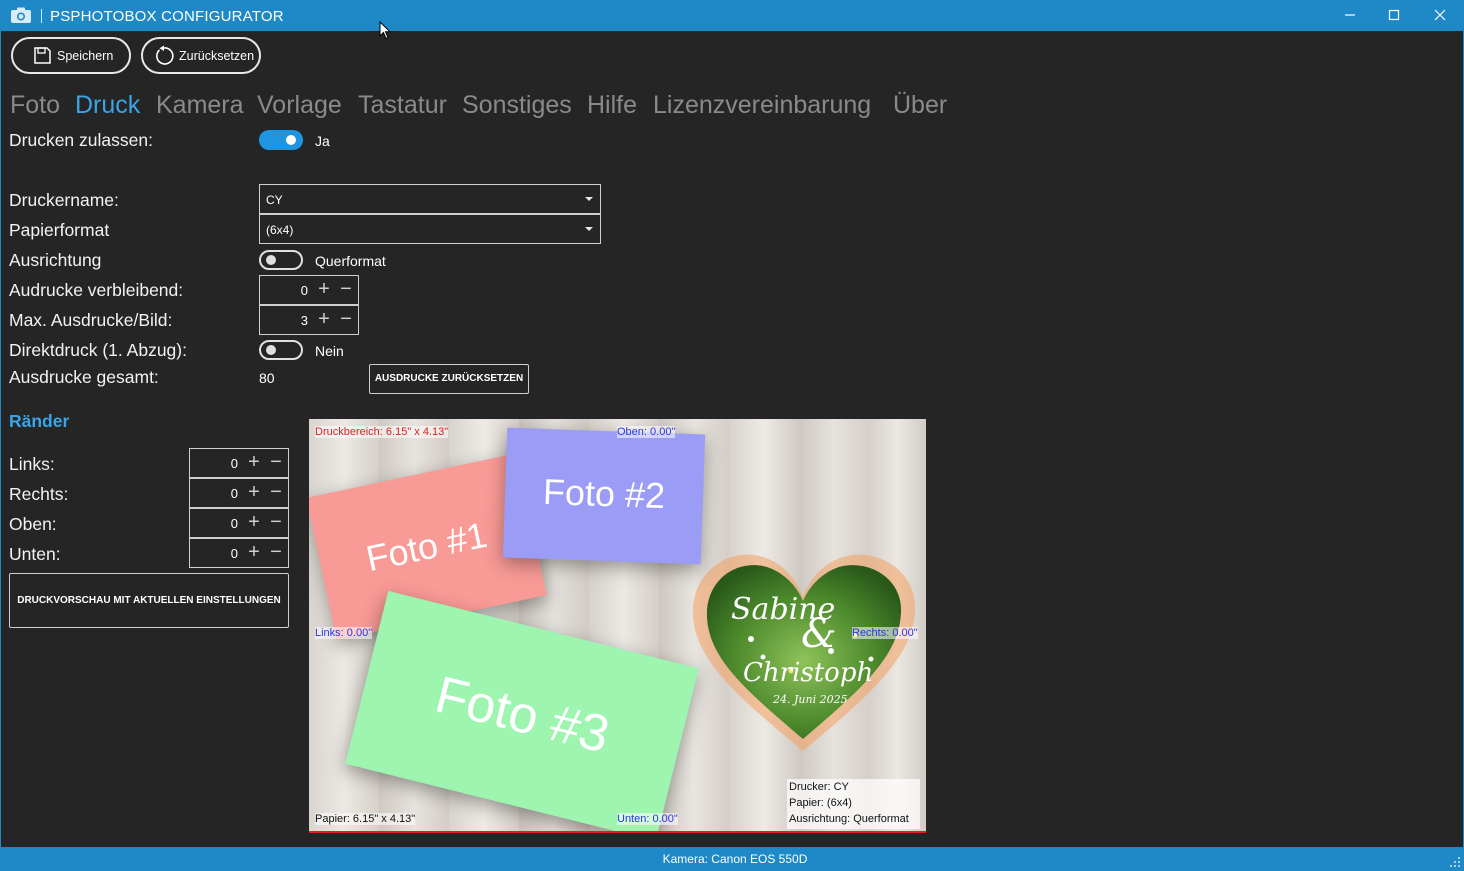 Image resolution: width=1464 pixels, height=871 pixels. What do you see at coordinates (281, 350) in the screenshot?
I see `direct-print-toggle` at bounding box center [281, 350].